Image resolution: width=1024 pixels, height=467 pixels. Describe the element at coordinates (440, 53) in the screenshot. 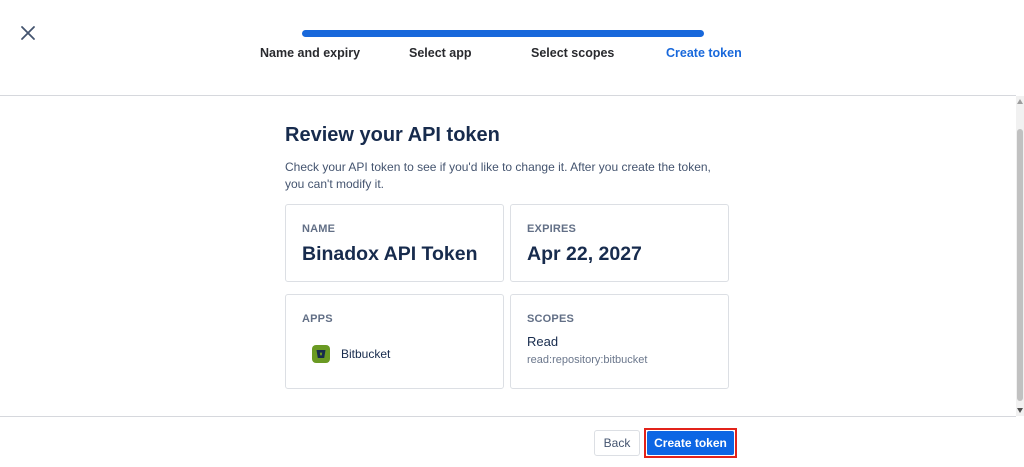

I see `step-select-app: Select app` at that location.